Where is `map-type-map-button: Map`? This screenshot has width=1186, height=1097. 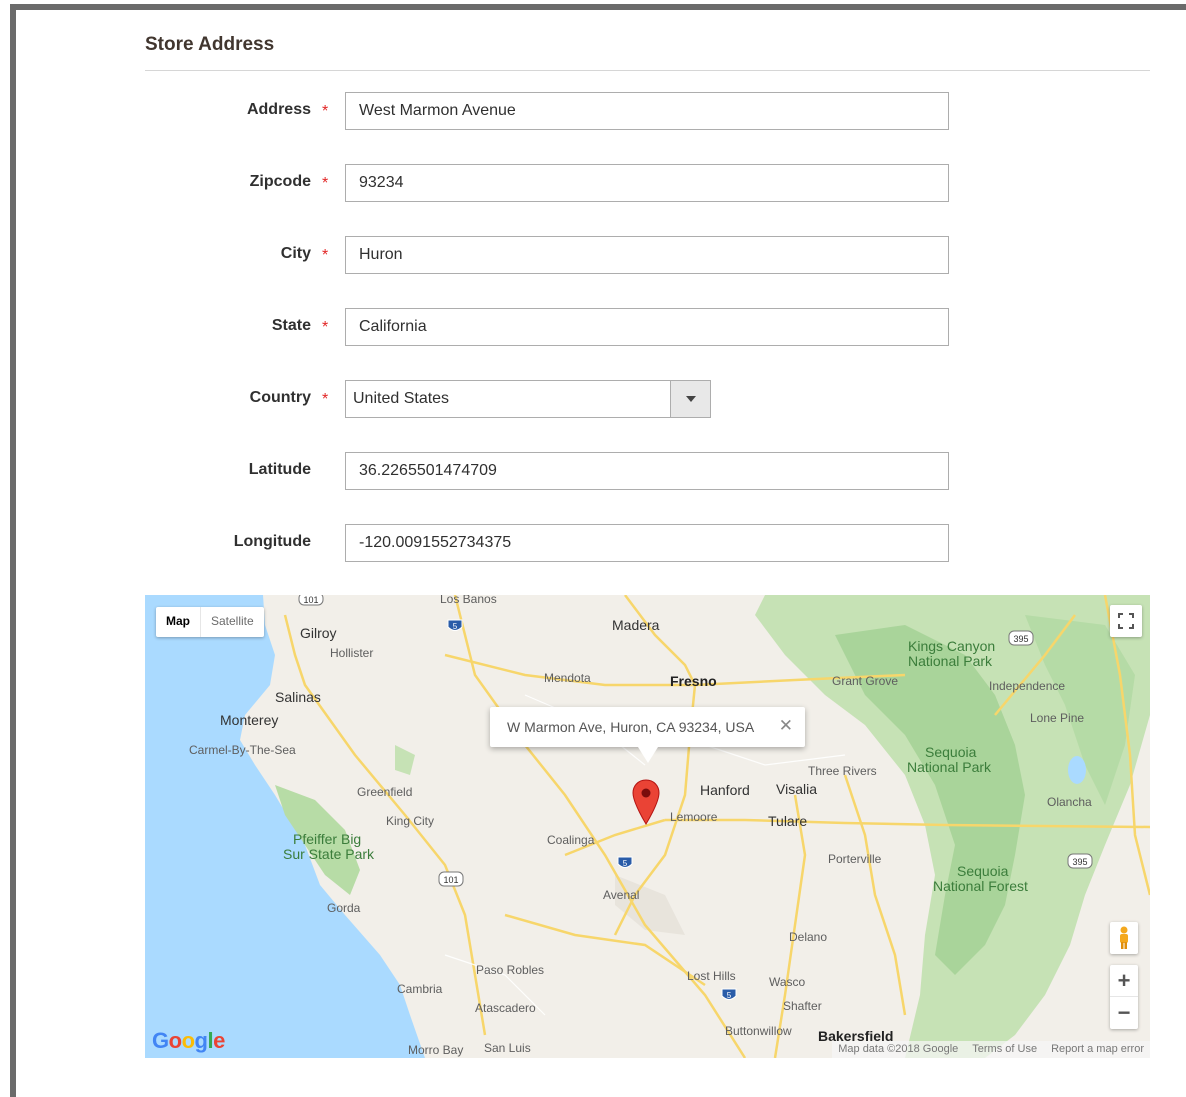
map-type-map-button: Map is located at coordinates (178, 622).